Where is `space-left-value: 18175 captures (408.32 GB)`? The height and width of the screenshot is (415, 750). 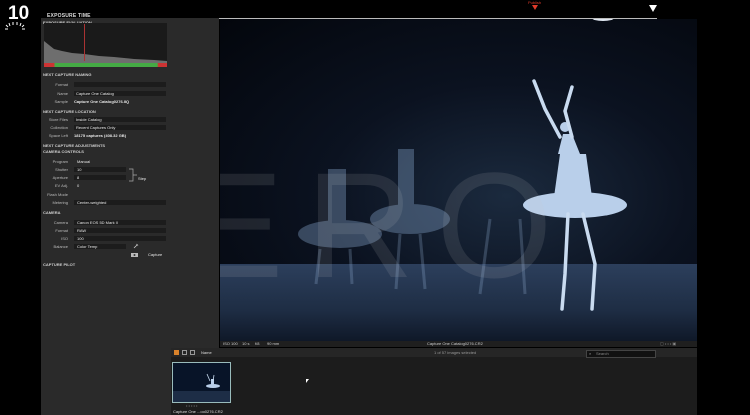
space-left-value: 18175 captures (408.32 GB) is located at coordinates (100, 135).